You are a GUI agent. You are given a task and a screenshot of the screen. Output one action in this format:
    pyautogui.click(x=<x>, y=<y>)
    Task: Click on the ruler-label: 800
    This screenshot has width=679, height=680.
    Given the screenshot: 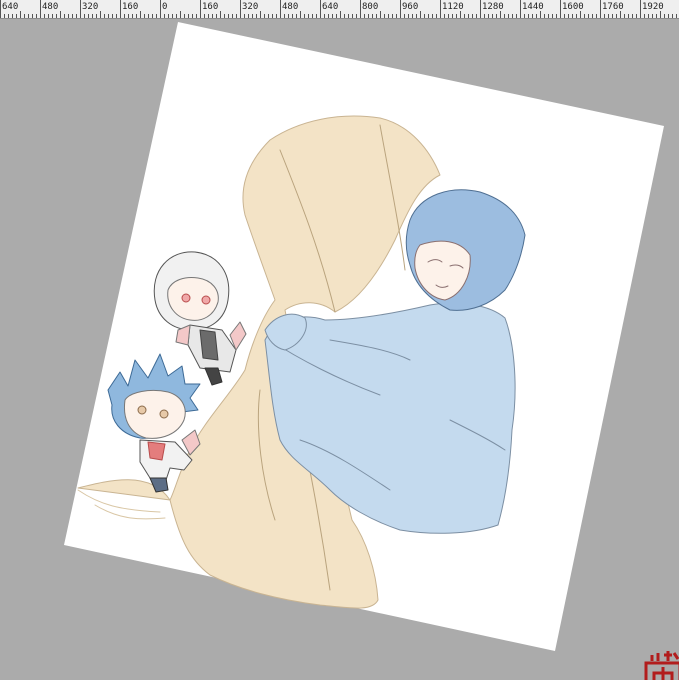 What is the action you would take?
    pyautogui.click(x=370, y=7)
    